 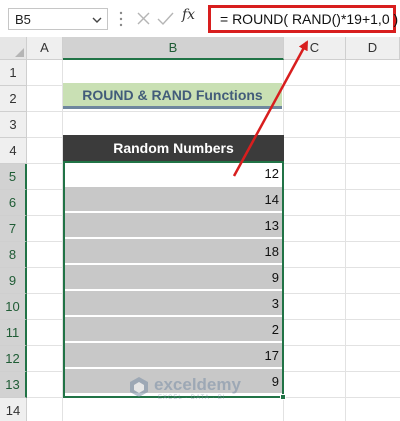 What do you see at coordinates (173, 329) in the screenshot?
I see `data-cell: 2` at bounding box center [173, 329].